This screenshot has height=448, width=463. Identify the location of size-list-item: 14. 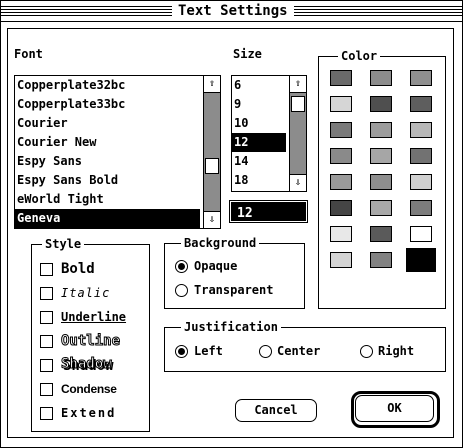
(259, 161).